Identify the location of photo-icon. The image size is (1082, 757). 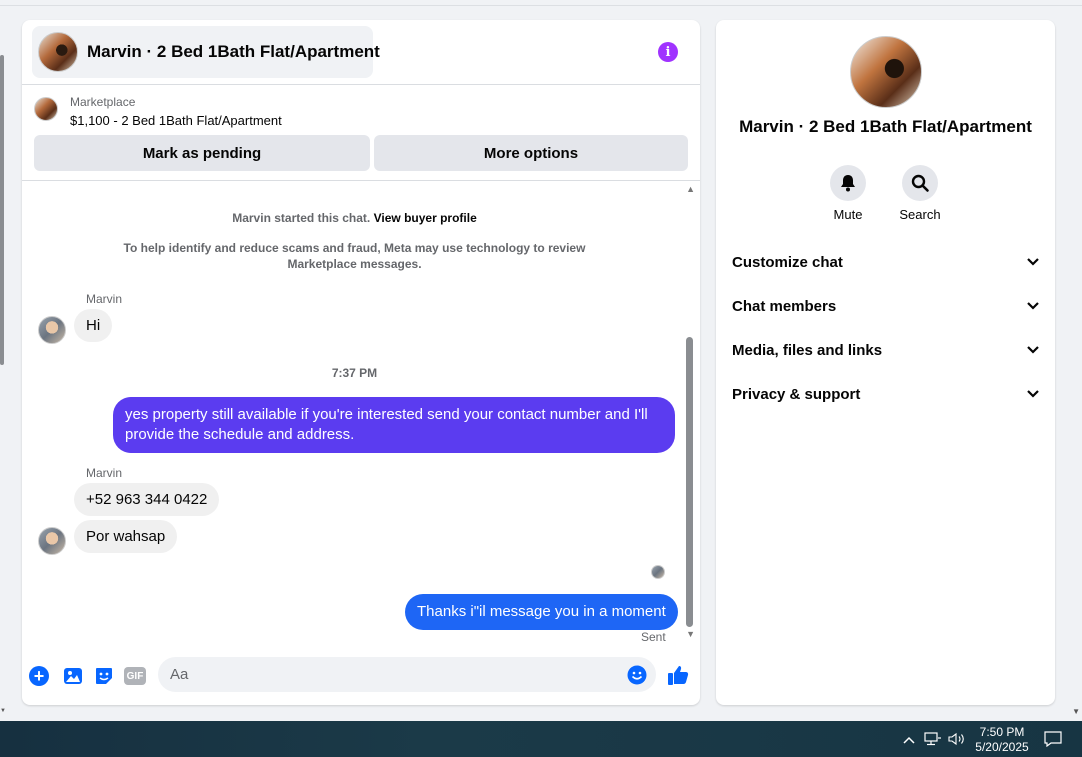
(73, 676).